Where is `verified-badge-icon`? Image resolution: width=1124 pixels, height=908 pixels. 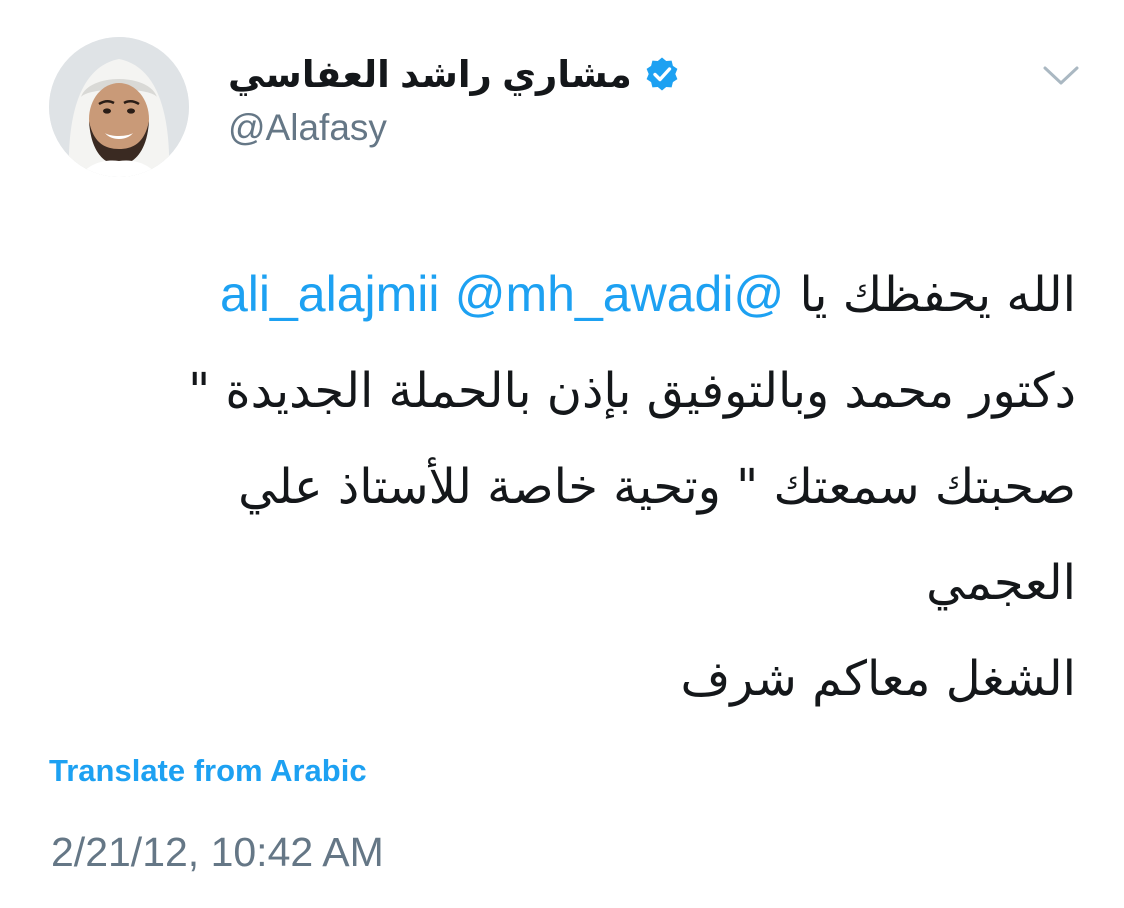
verified-badge-icon is located at coordinates (662, 74).